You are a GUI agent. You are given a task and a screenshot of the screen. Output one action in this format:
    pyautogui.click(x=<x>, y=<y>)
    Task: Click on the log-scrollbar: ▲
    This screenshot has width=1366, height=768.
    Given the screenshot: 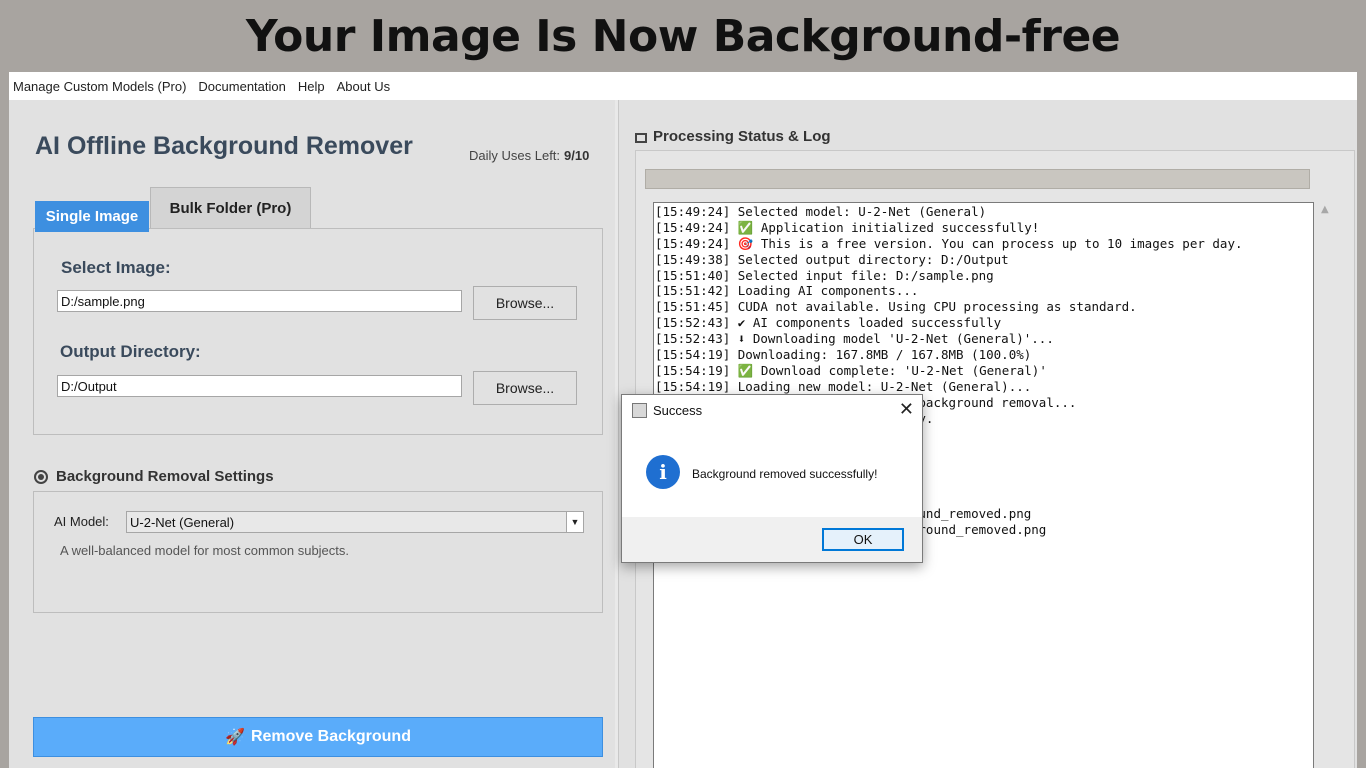 What is the action you would take?
    pyautogui.click(x=1326, y=485)
    